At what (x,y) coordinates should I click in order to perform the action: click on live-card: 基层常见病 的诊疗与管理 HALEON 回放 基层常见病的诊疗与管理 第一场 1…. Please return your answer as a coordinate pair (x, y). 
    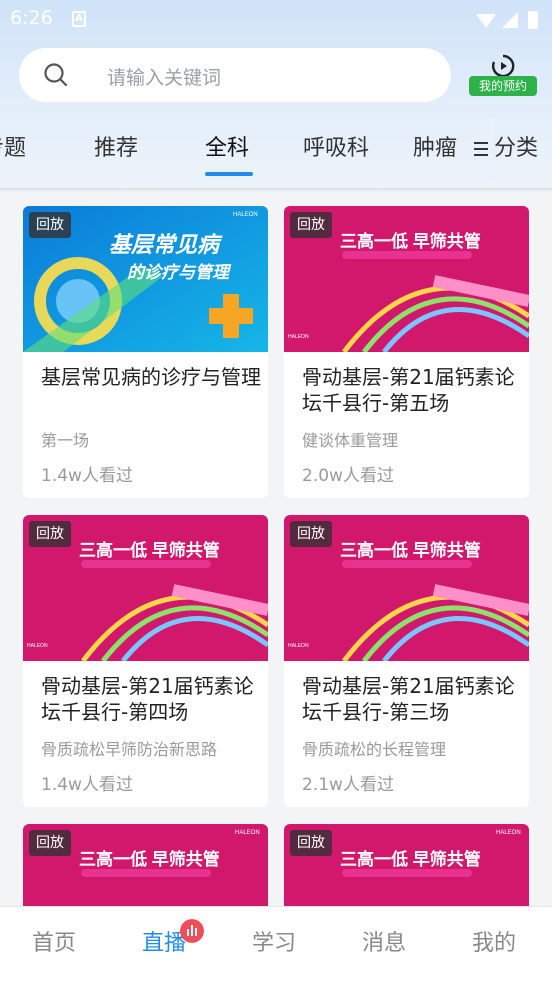
    Looking at the image, I should click on (145, 352).